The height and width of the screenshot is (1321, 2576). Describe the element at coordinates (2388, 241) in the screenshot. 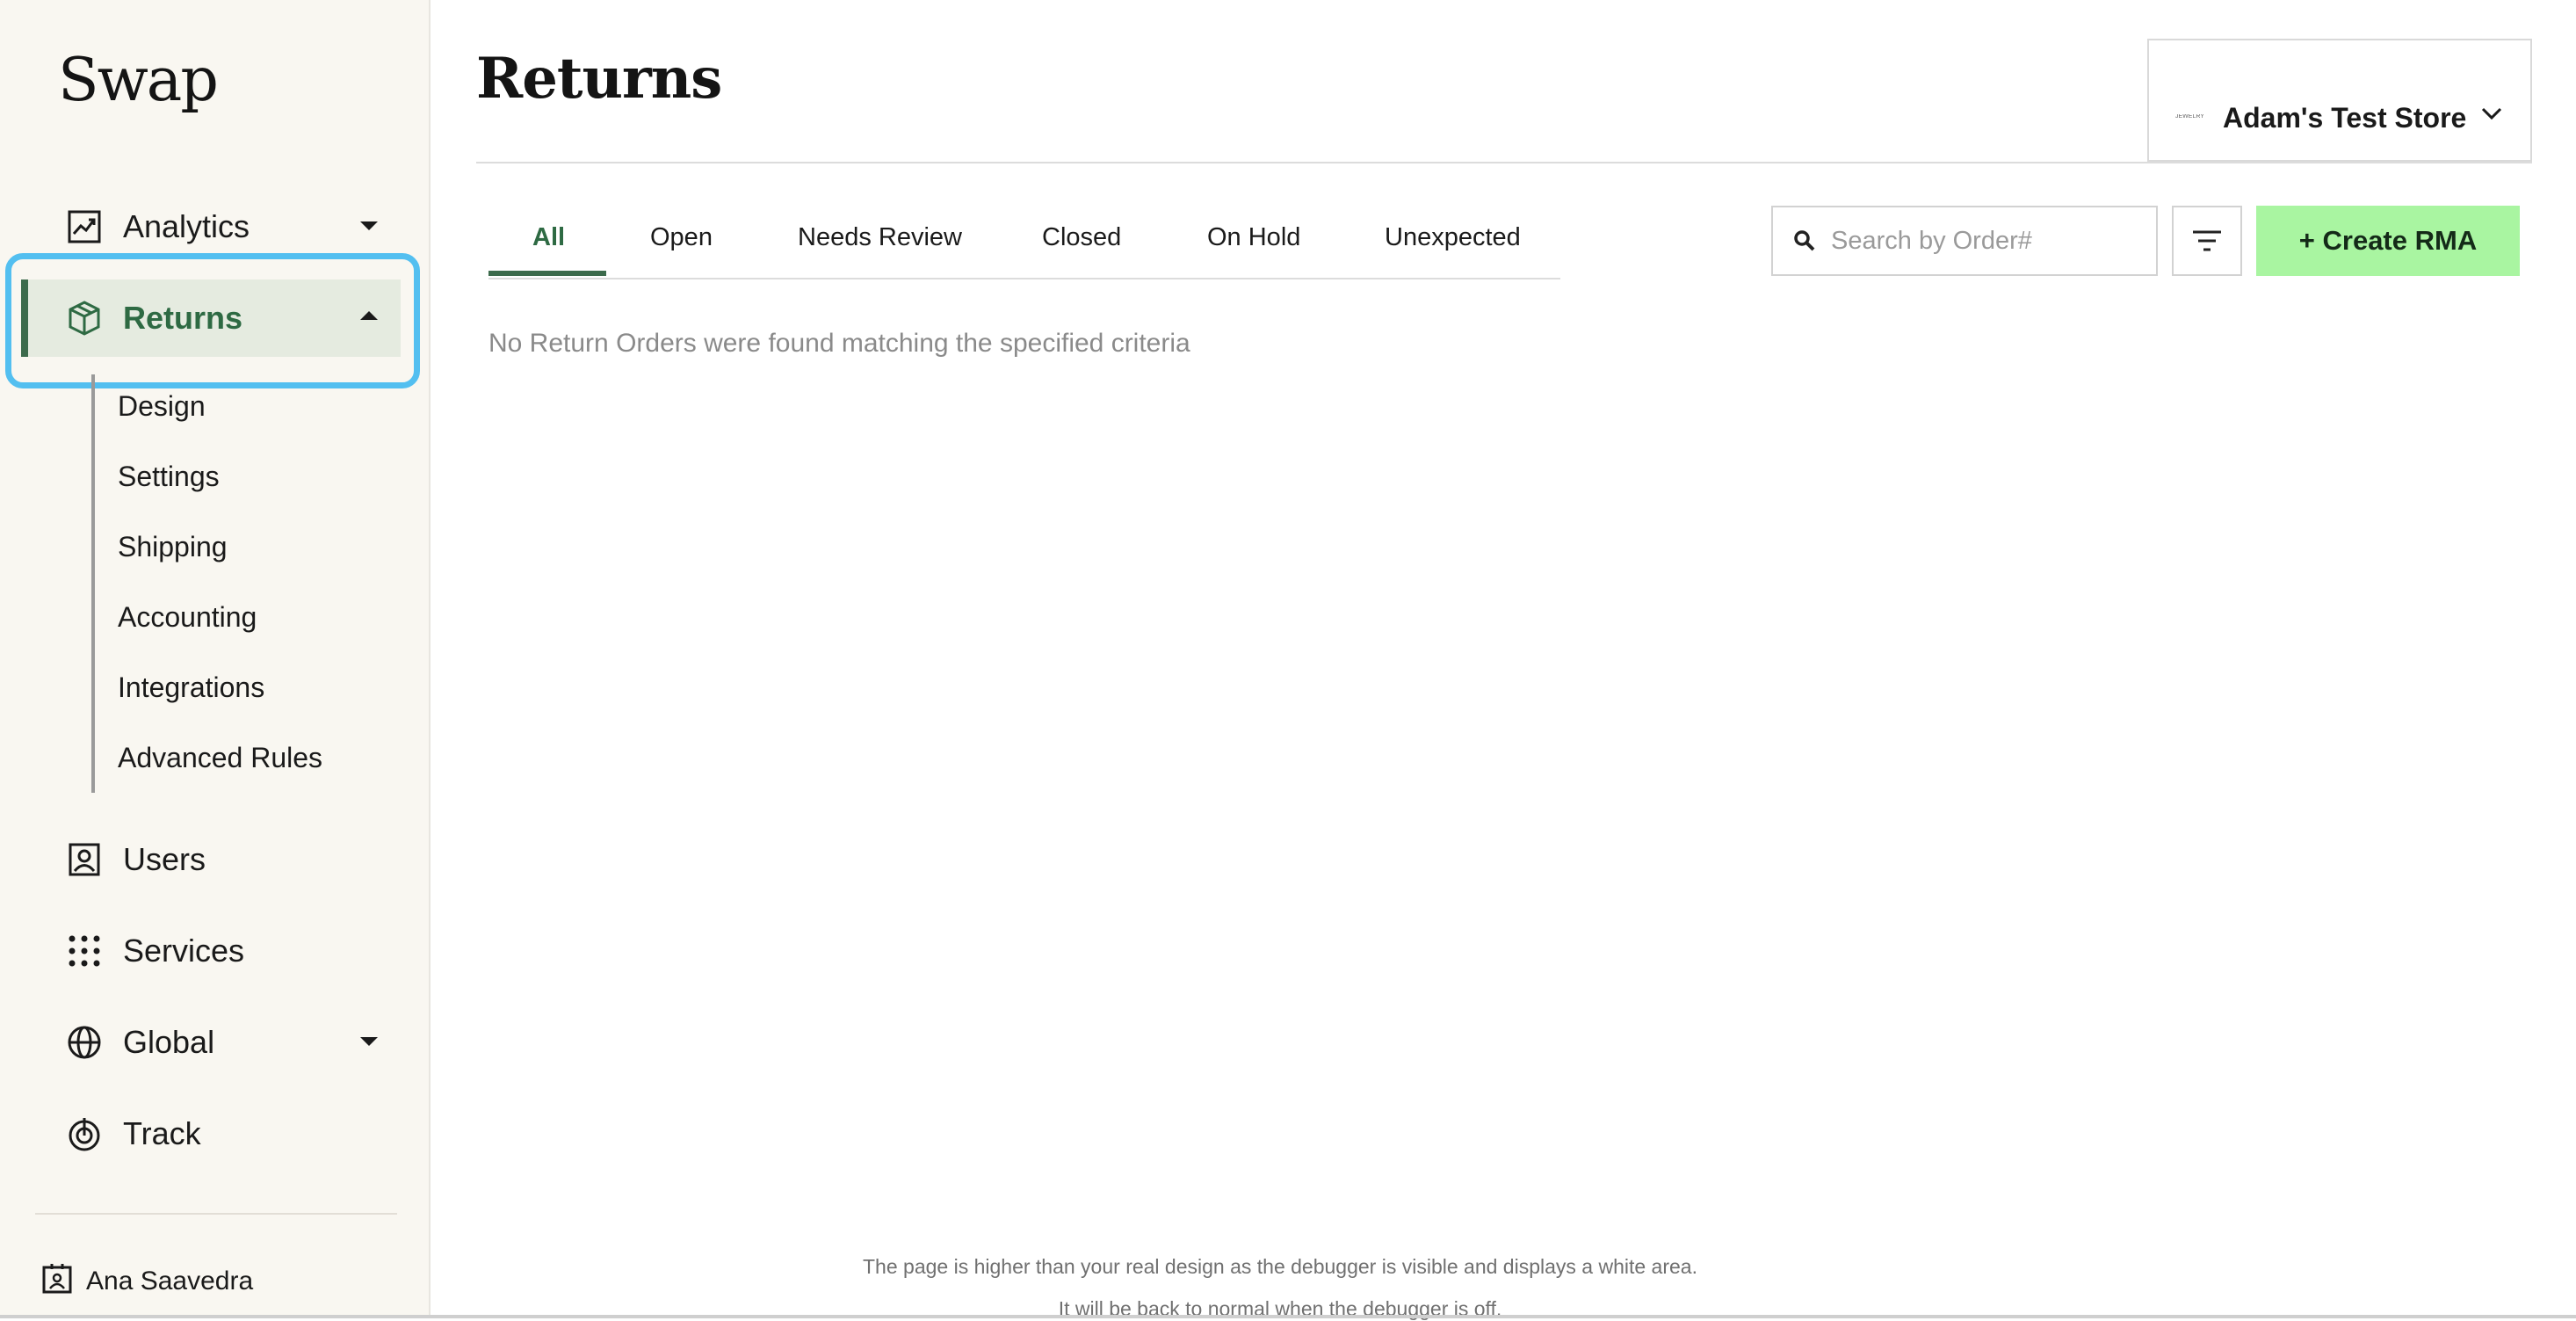

I see `create-rma-button: + Create RMA` at that location.